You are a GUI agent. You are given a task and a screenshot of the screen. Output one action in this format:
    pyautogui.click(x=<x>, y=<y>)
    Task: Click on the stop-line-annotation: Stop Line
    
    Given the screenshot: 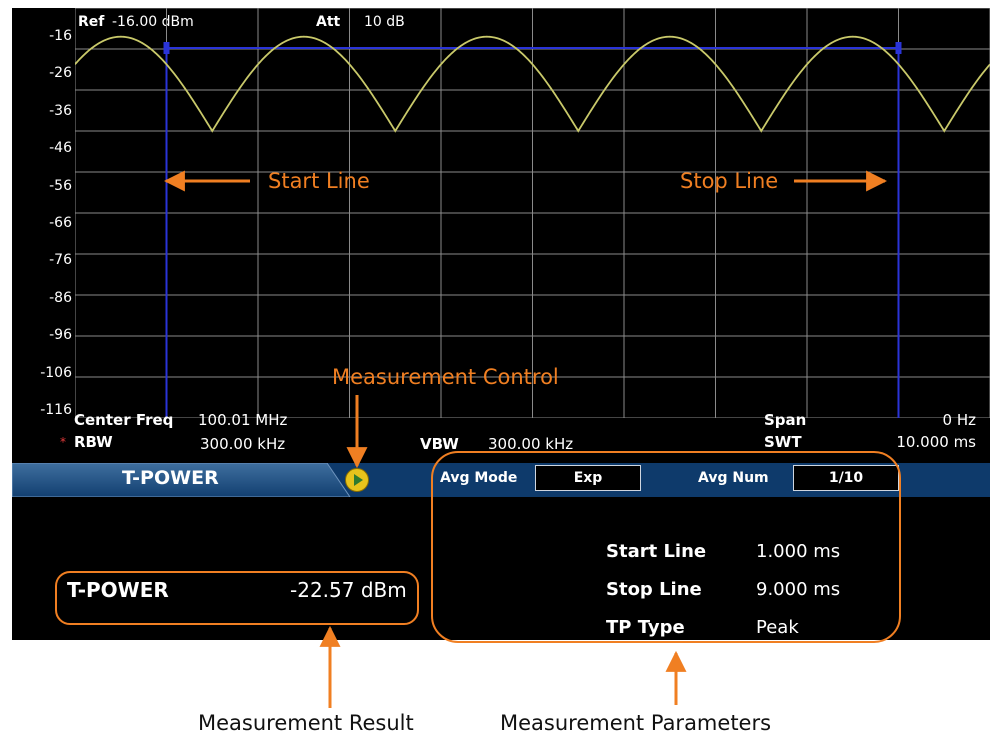 What is the action you would take?
    pyautogui.click(x=729, y=181)
    